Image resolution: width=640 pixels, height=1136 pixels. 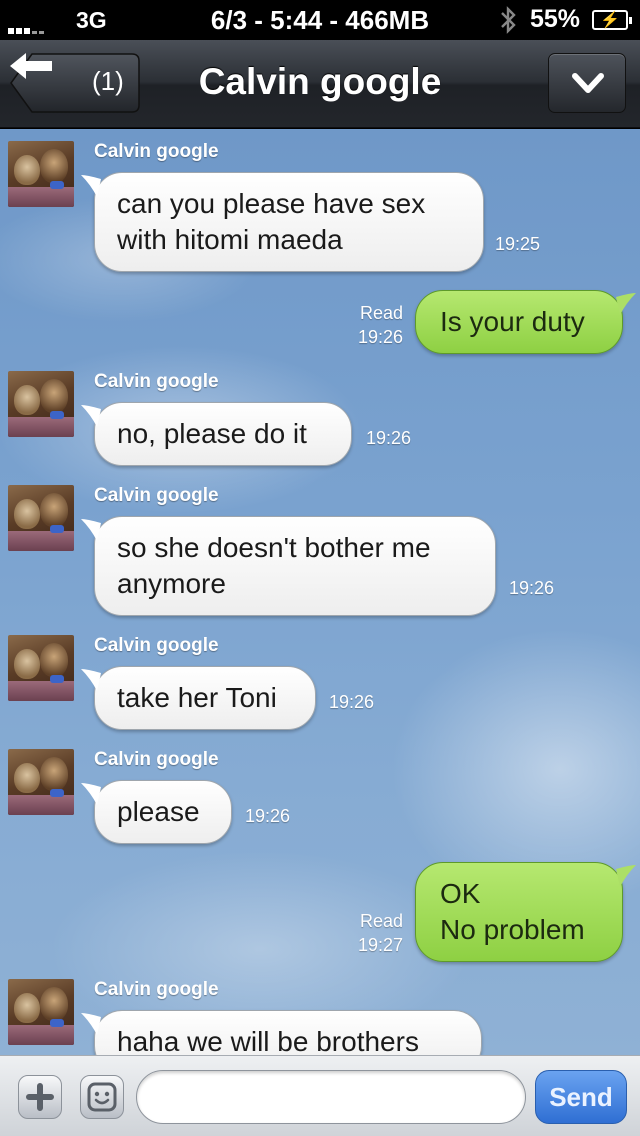 I want to click on message-bubble-incoming: so she doesn't bother me anymore, so click(x=288, y=566).